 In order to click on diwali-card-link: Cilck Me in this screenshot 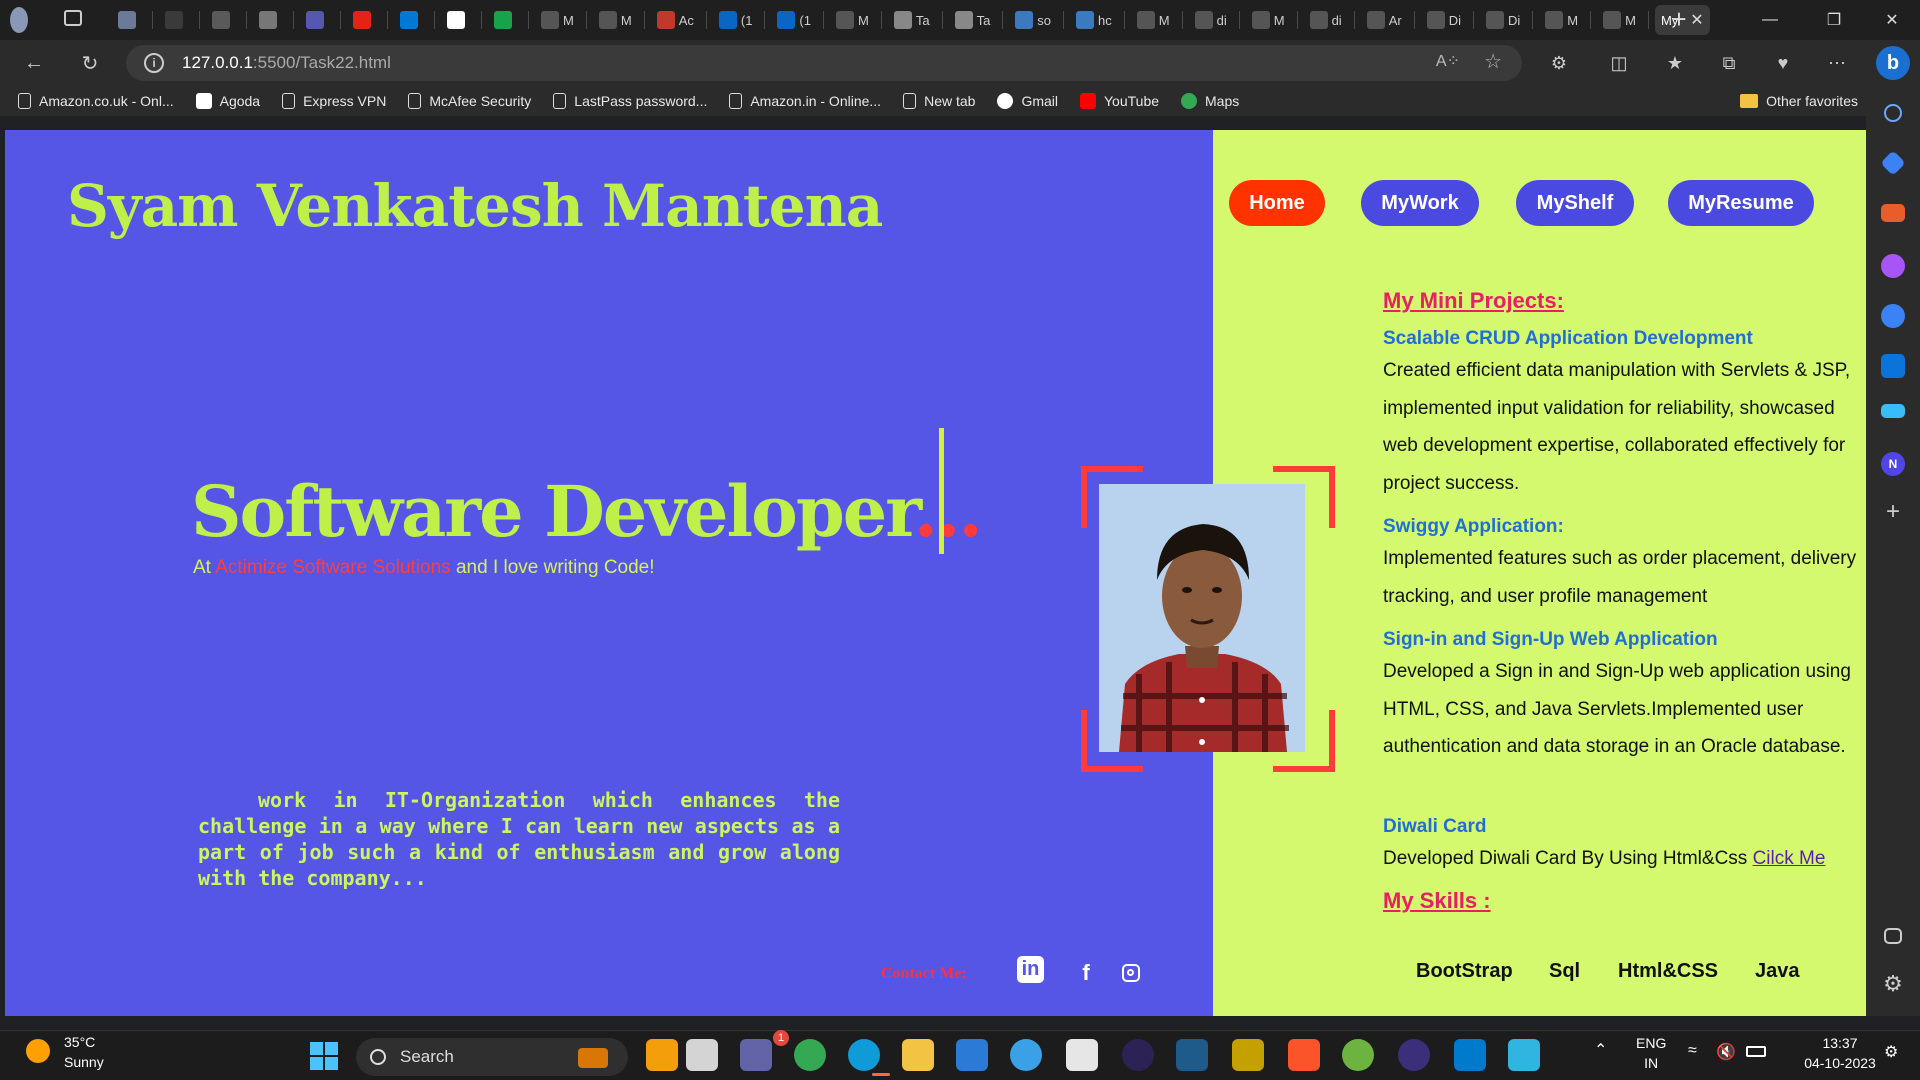, I will do `click(1789, 858)`.